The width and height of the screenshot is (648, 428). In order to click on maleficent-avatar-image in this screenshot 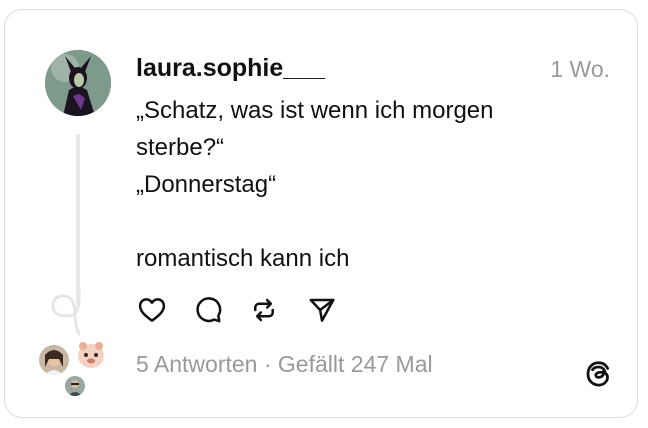, I will do `click(78, 83)`.